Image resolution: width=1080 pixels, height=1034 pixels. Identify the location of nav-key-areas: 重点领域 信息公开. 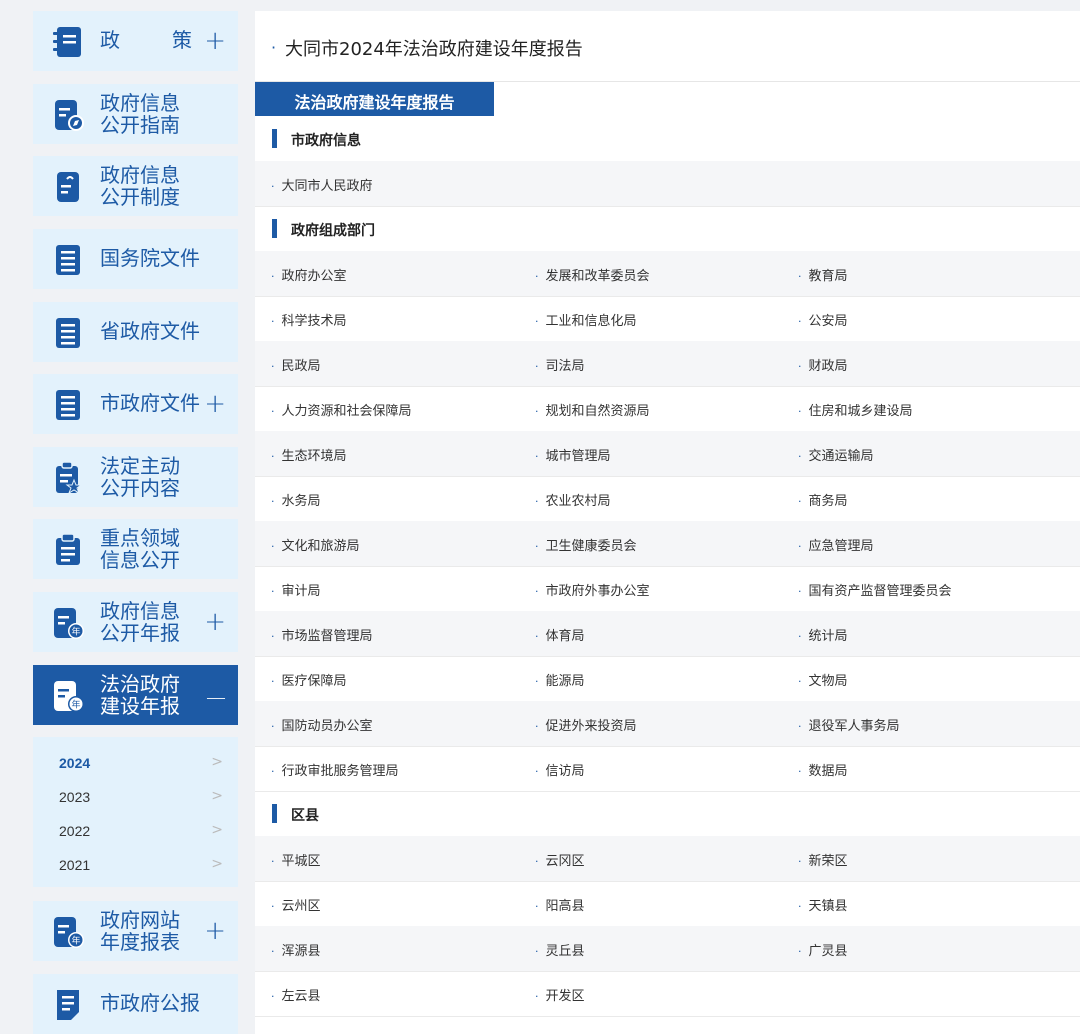
(135, 549).